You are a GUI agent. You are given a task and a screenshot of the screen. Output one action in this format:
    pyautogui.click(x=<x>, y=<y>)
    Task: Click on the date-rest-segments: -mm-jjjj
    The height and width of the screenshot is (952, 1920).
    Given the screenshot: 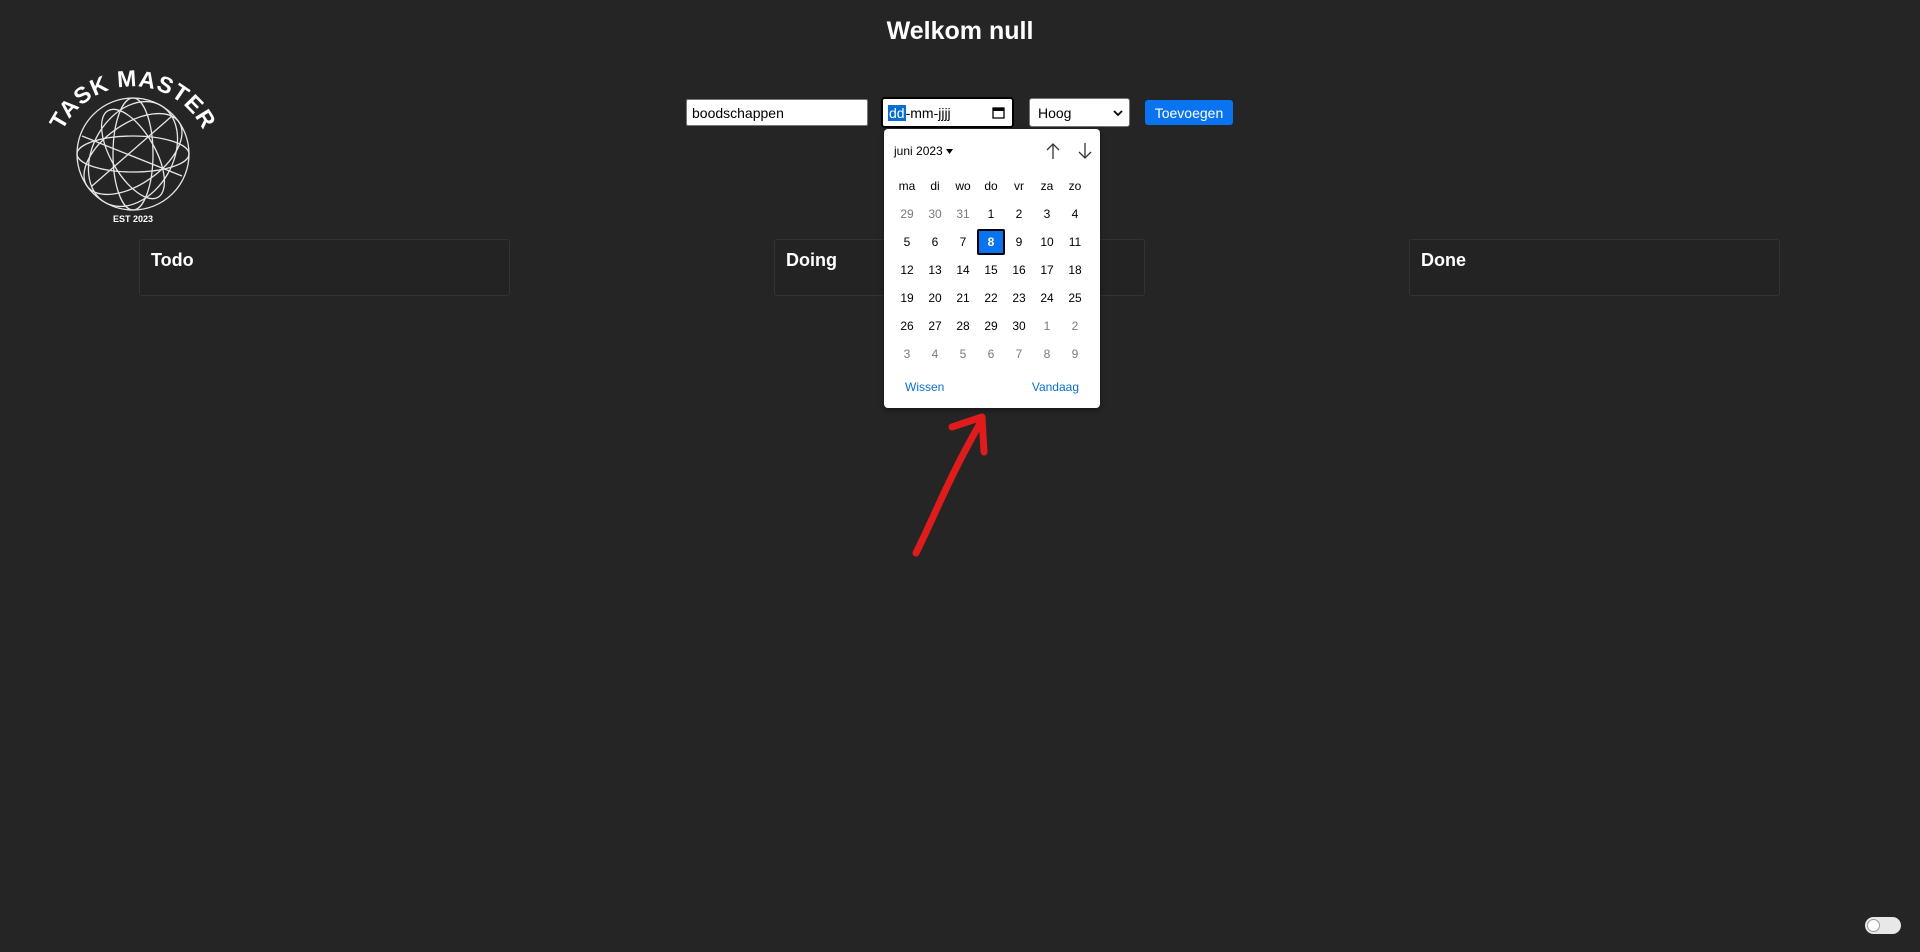 What is the action you would take?
    pyautogui.click(x=928, y=113)
    